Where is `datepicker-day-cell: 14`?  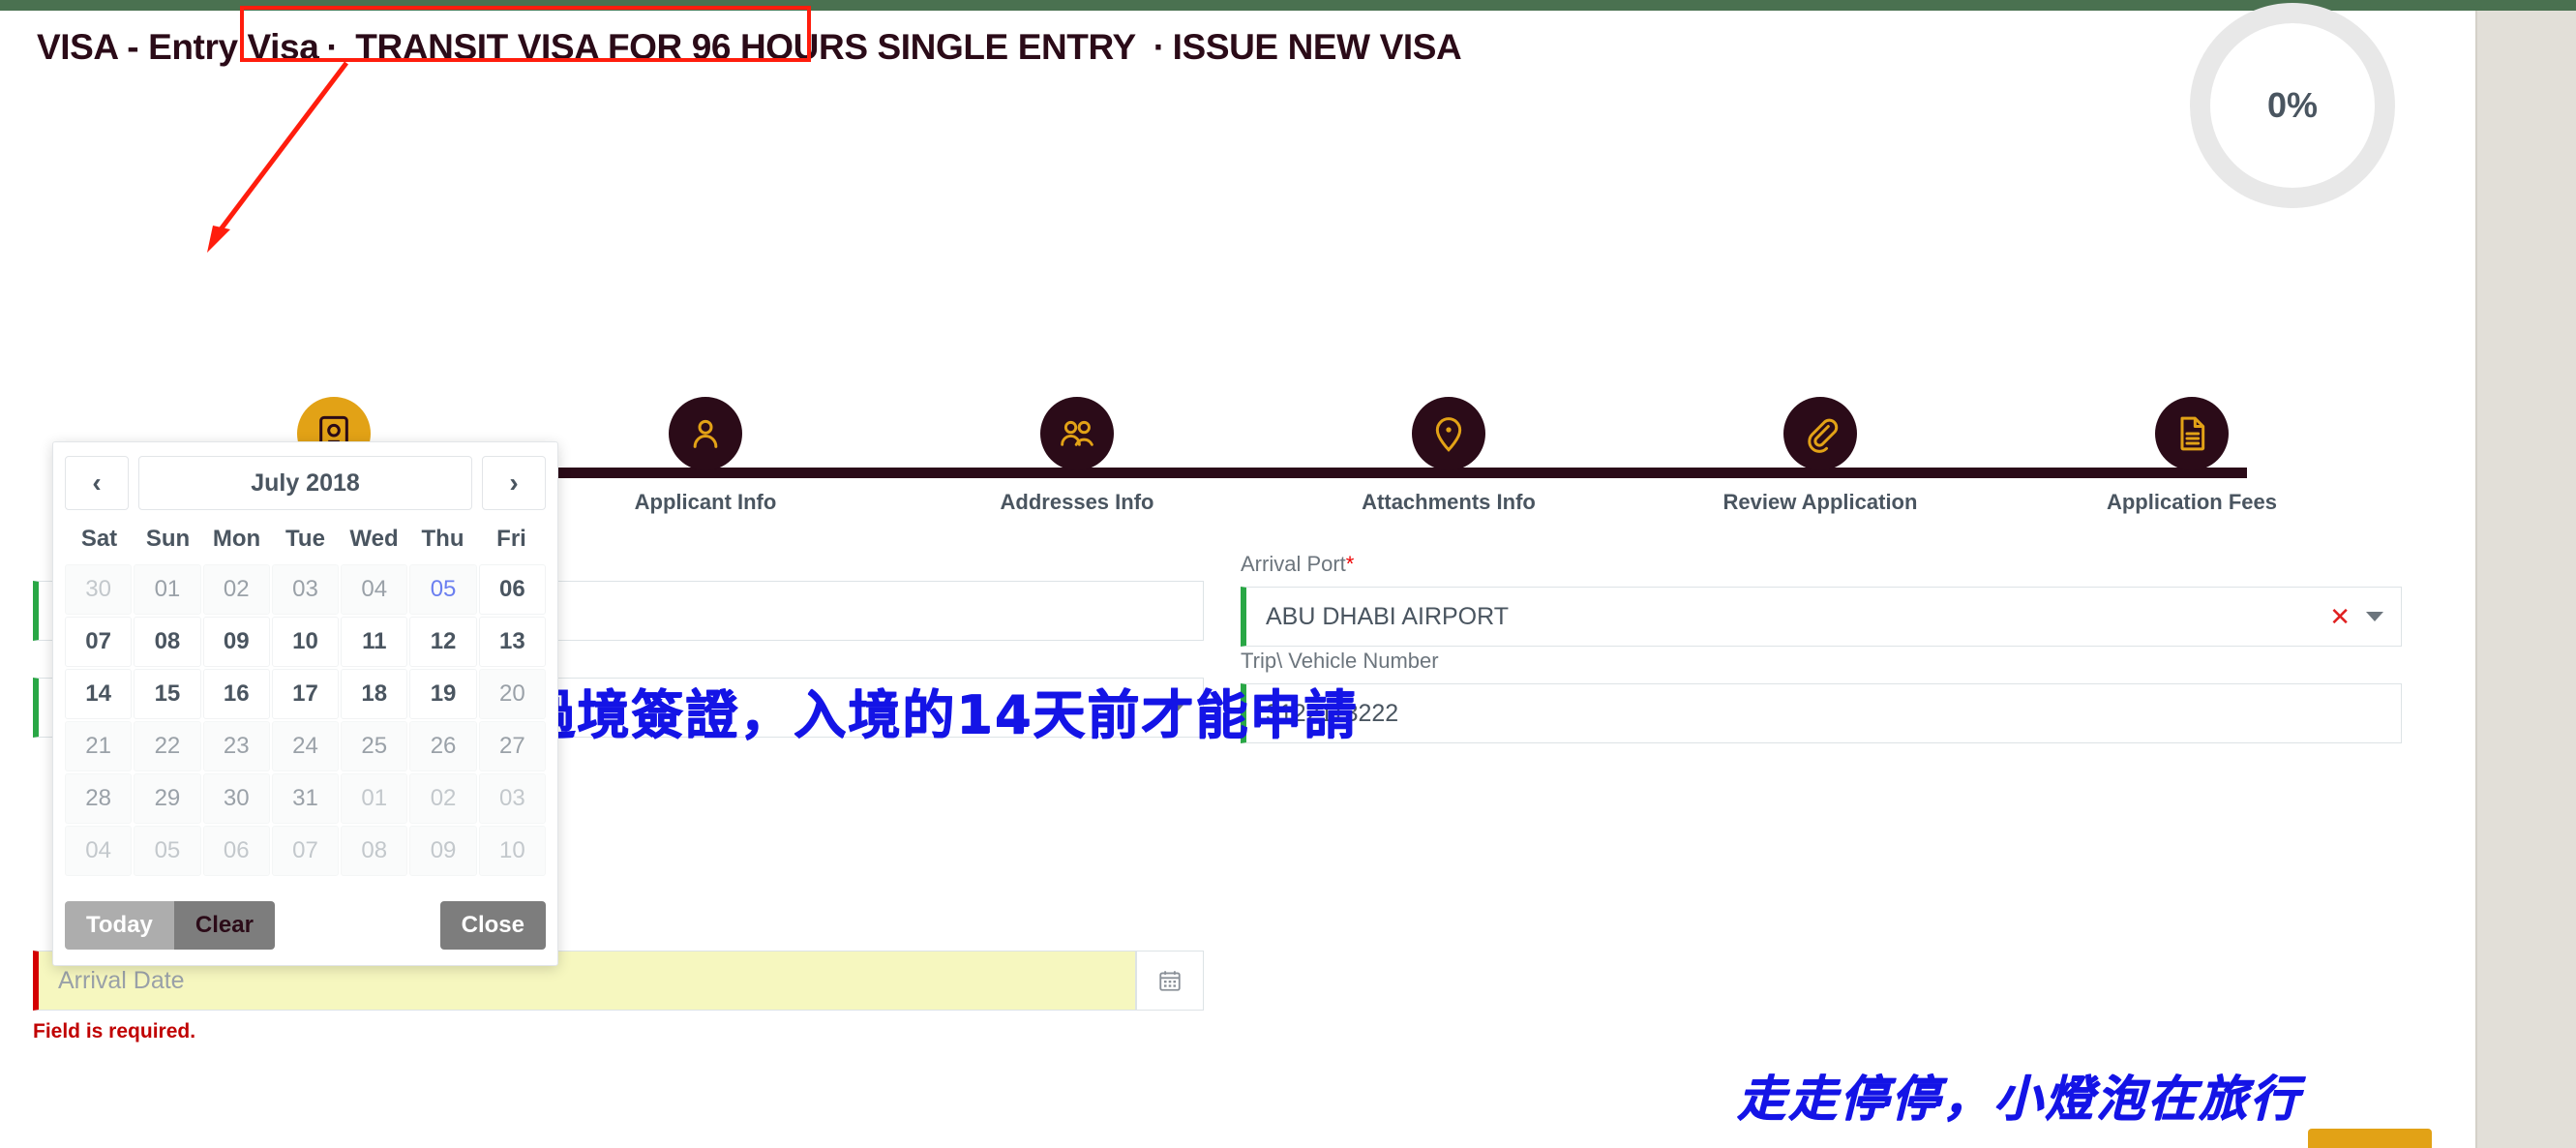
datepicker-day-cell: 14 is located at coordinates (99, 694).